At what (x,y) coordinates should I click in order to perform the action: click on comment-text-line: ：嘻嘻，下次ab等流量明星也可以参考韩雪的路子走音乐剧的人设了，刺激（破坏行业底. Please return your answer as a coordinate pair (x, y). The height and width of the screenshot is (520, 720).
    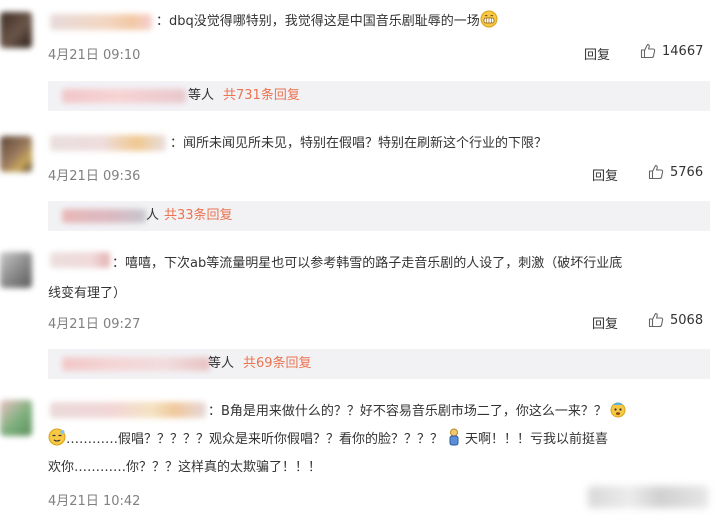
    Looking at the image, I should click on (367, 263).